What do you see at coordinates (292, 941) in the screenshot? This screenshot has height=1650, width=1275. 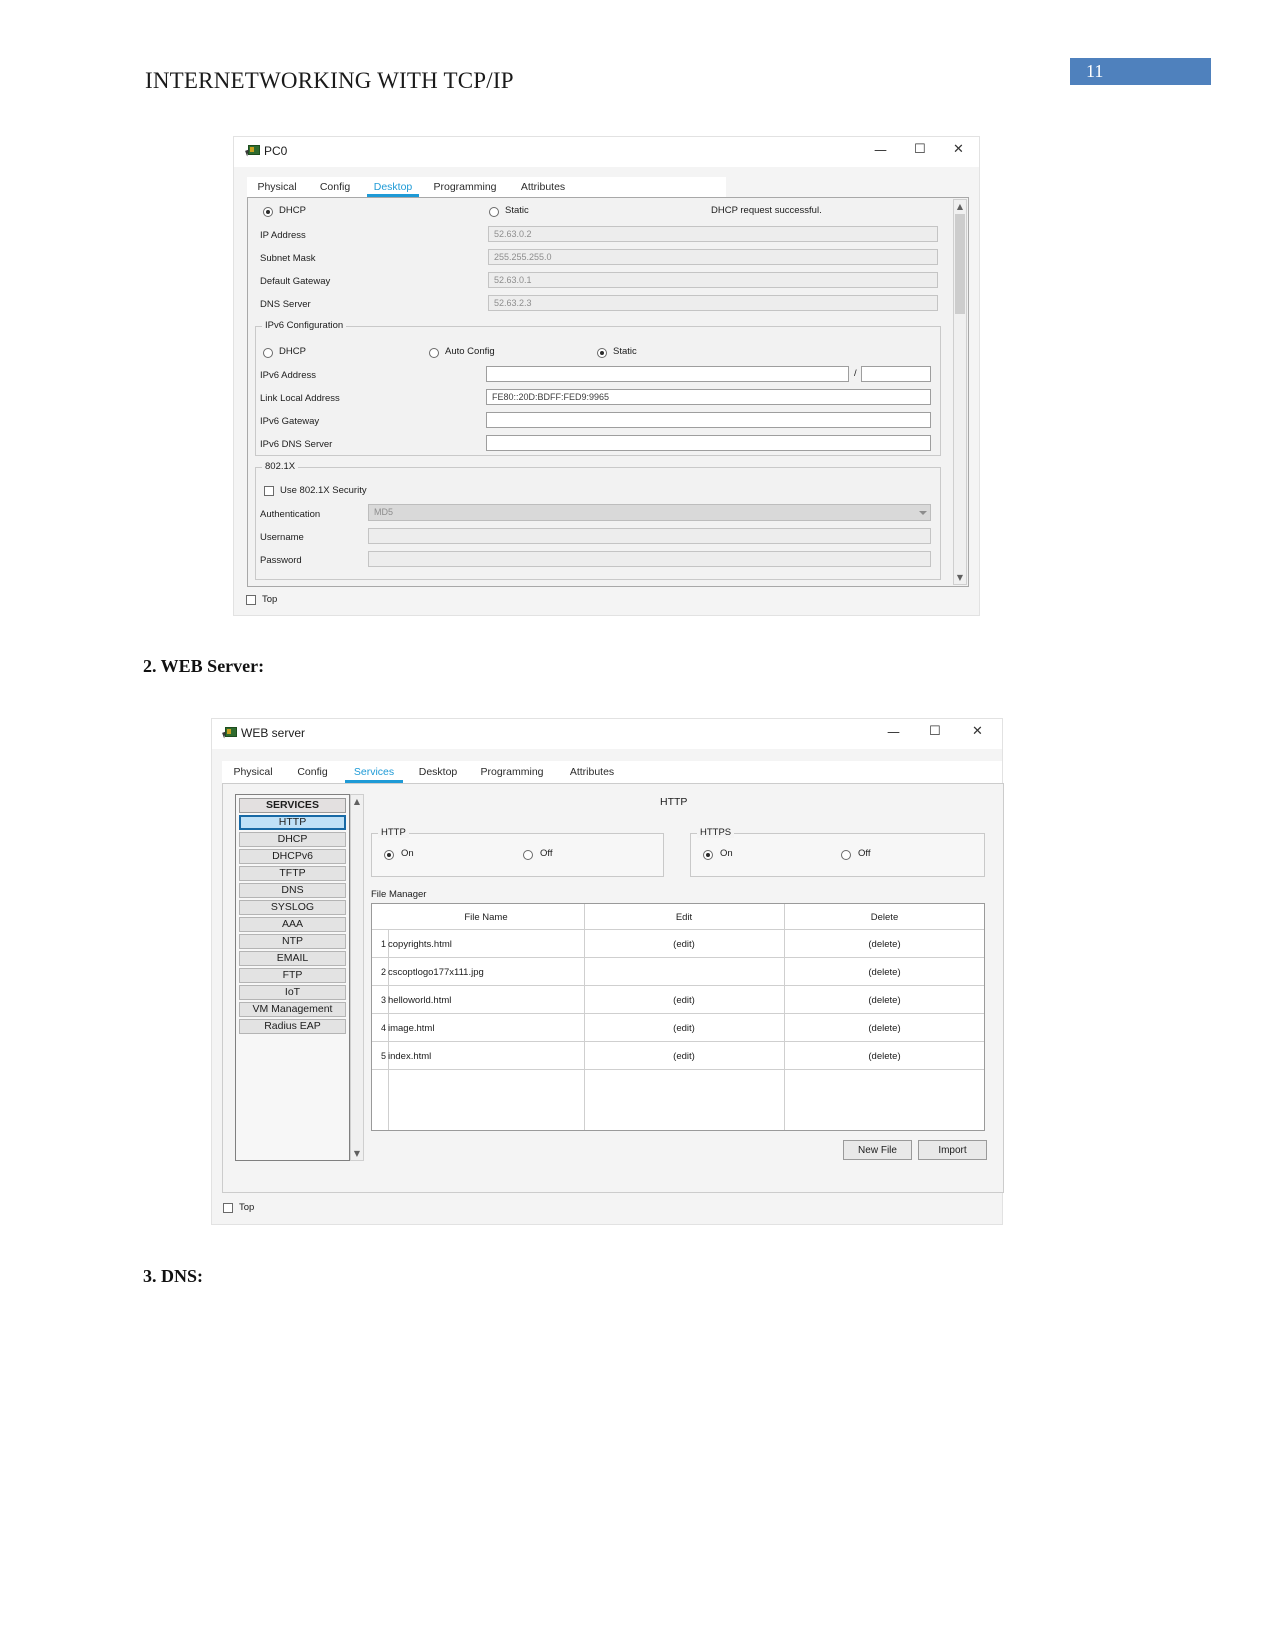 I see `sidebar-item-ntp: NTP` at bounding box center [292, 941].